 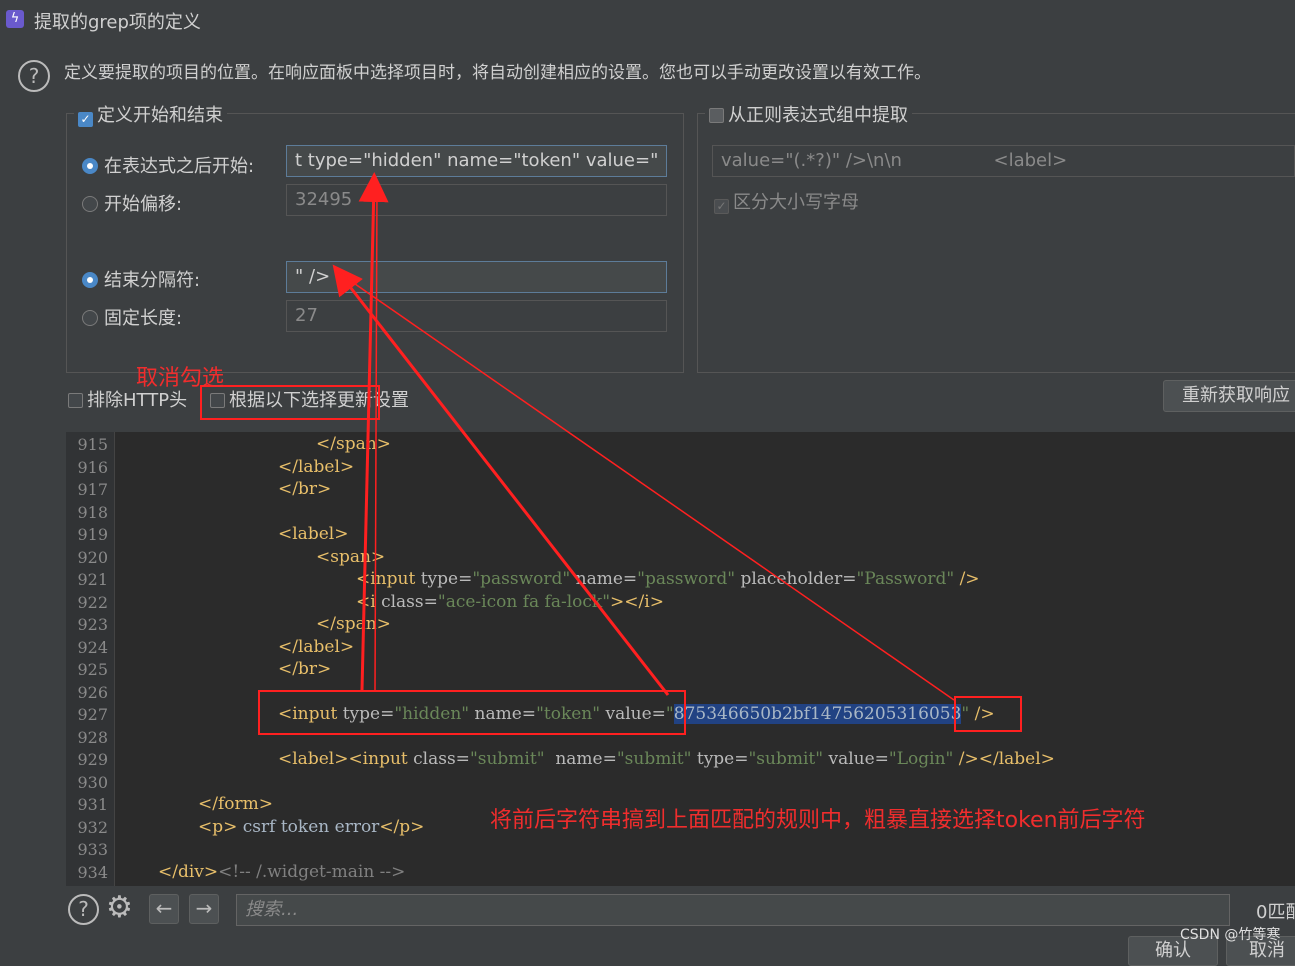 What do you see at coordinates (818, 820) in the screenshot?
I see `annotation-note: 将前后字符串搞到上面匹配的规则中，粗暴直接选择token前后字符` at bounding box center [818, 820].